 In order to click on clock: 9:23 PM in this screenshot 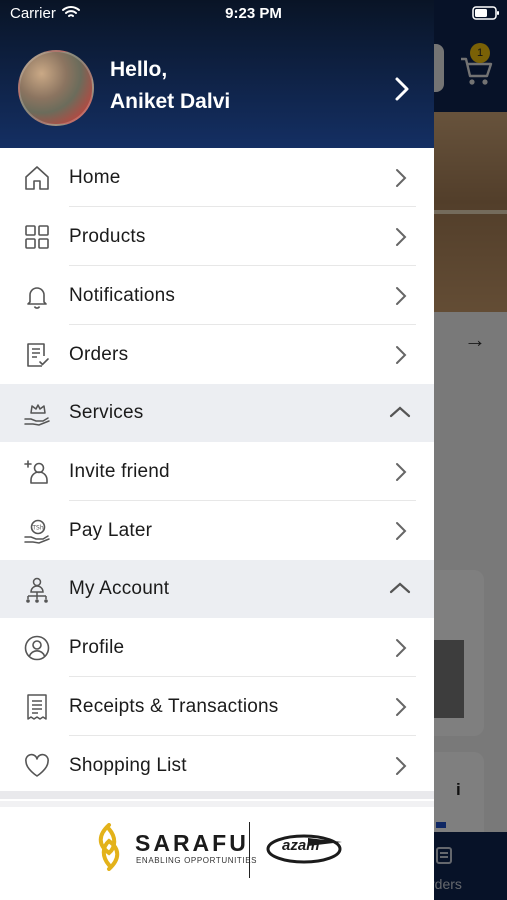, I will do `click(253, 13)`.